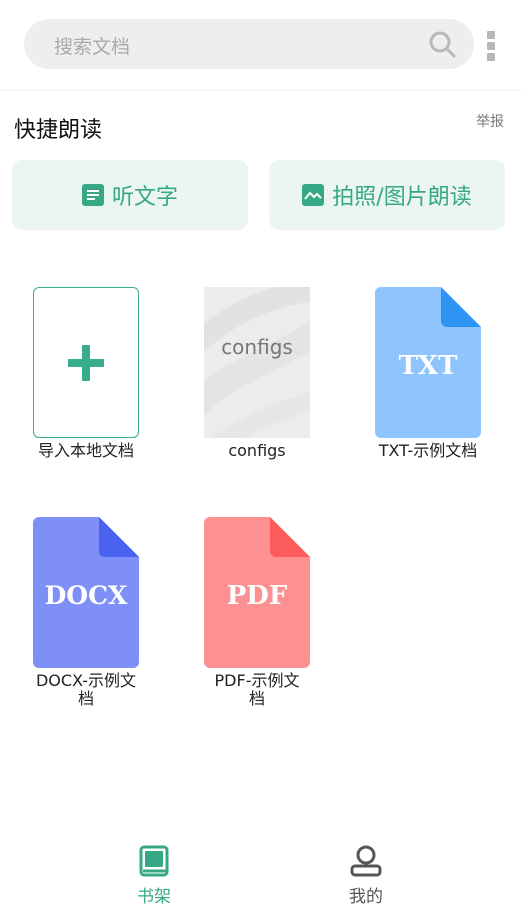 The height and width of the screenshot is (907, 522). What do you see at coordinates (85, 450) in the screenshot?
I see `item-label: 导入本地文档` at bounding box center [85, 450].